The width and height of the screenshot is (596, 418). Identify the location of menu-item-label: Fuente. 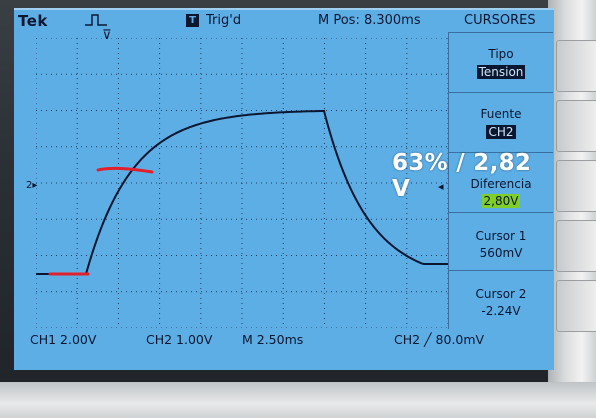
(501, 114).